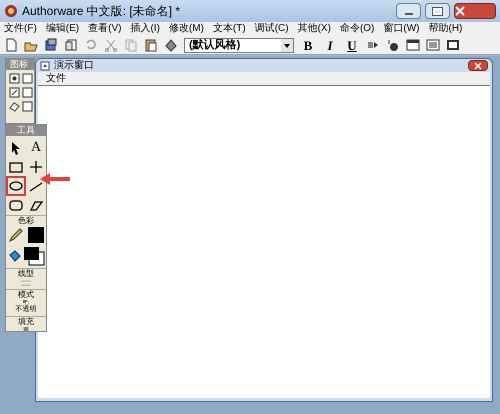 The image size is (500, 414). What do you see at coordinates (408, 11) in the screenshot?
I see `minimize-button` at bounding box center [408, 11].